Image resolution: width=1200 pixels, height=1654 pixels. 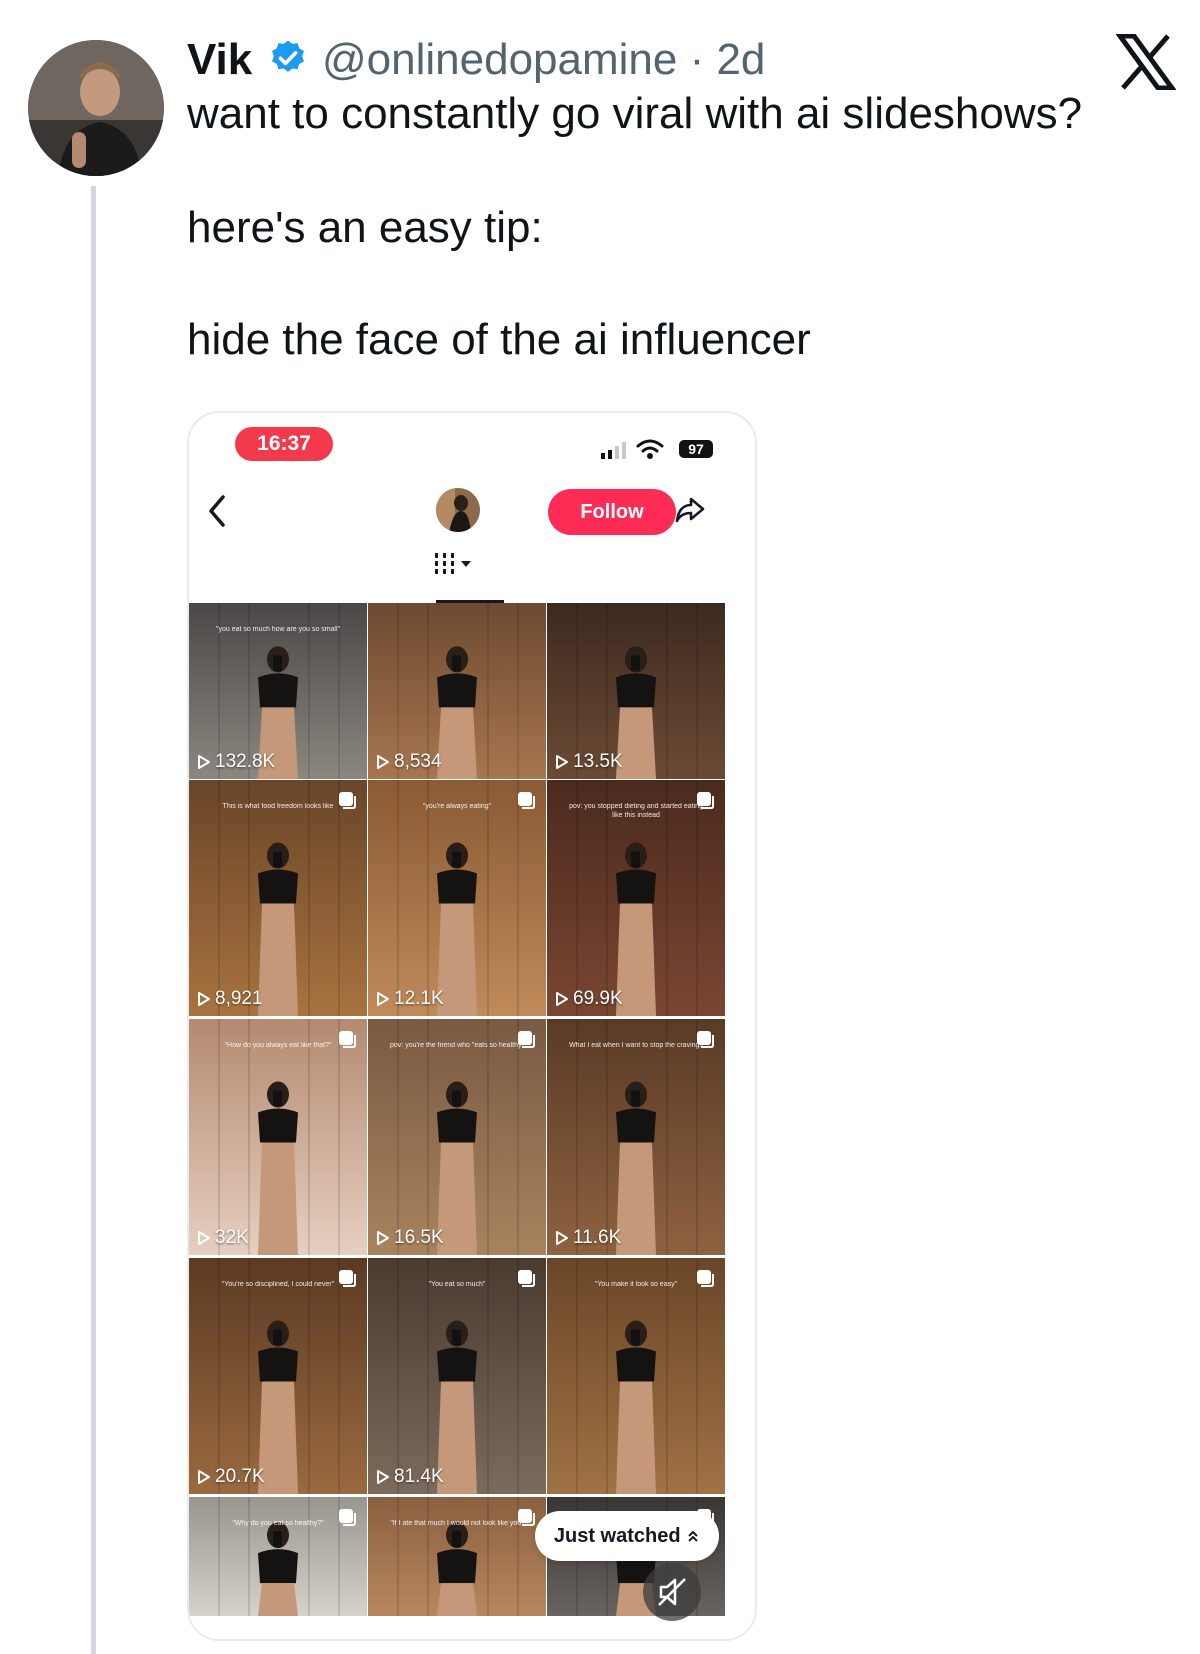 I want to click on verified-badge-icon, so click(x=288, y=56).